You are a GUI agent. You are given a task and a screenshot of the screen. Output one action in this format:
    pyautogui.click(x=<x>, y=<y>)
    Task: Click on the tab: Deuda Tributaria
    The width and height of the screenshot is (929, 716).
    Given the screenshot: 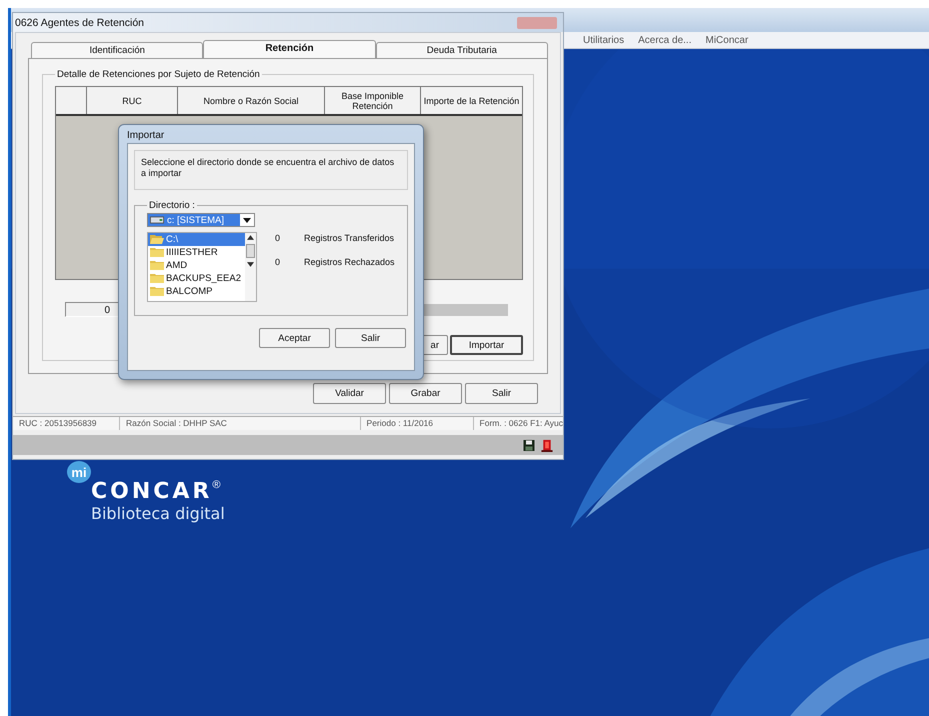 What is the action you would take?
    pyautogui.click(x=462, y=50)
    